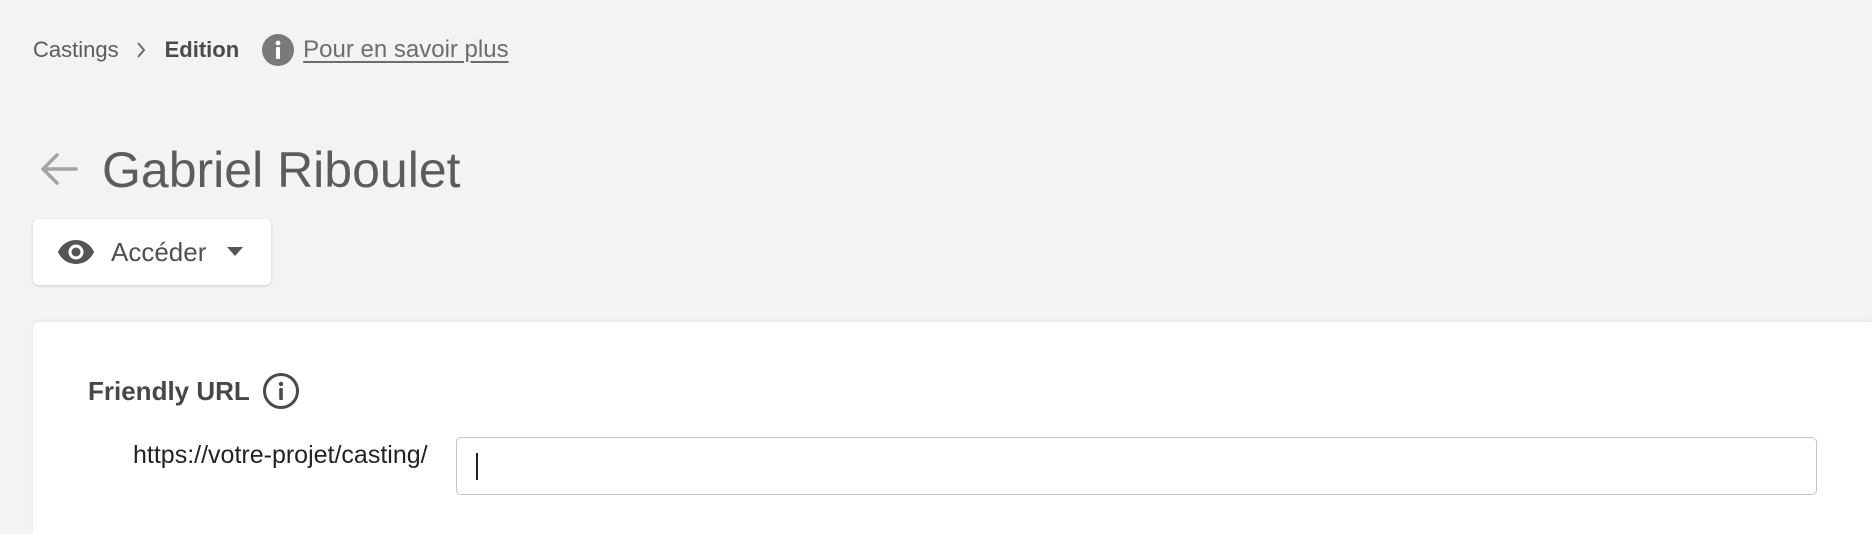  Describe the element at coordinates (202, 49) in the screenshot. I see `breadcrumb-item-edition: Edition` at that location.